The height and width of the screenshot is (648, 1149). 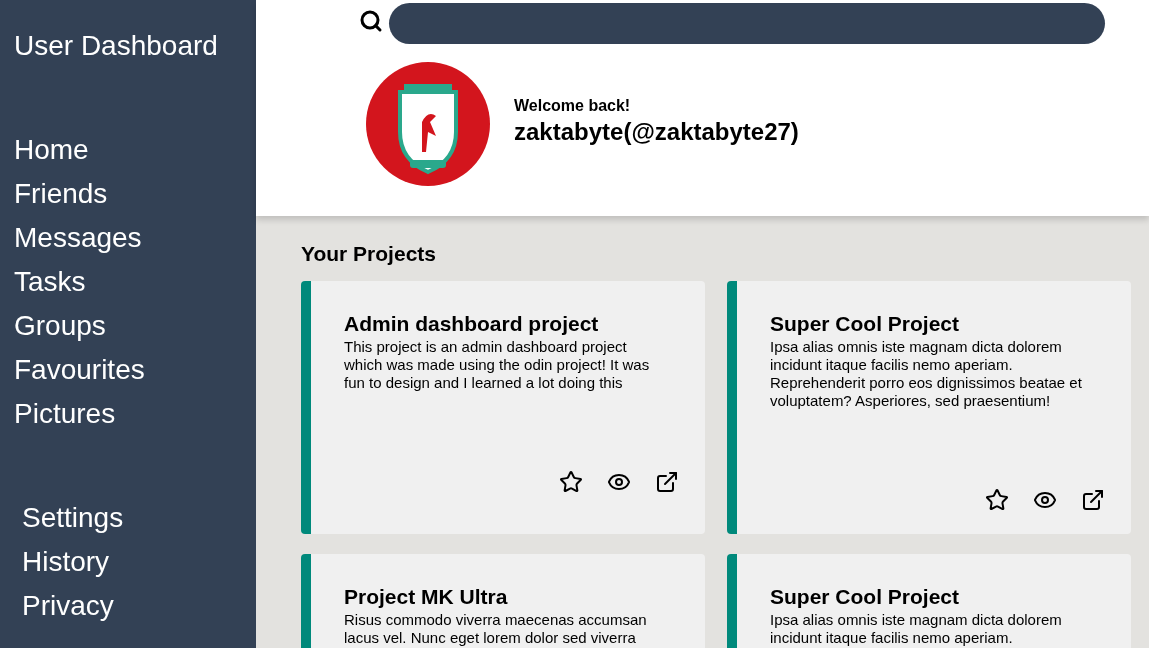 I want to click on nav-link: Messages, so click(x=78, y=238).